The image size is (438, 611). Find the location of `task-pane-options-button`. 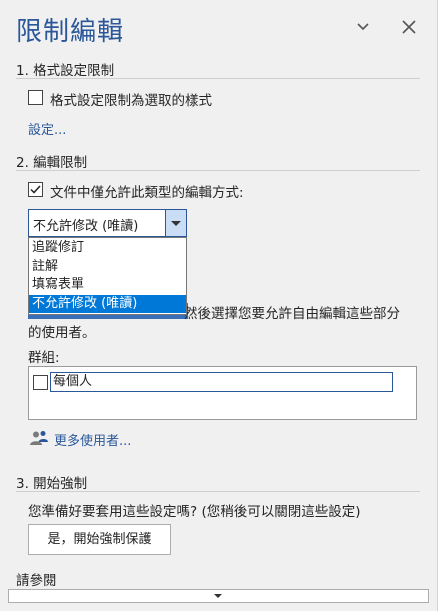

task-pane-options-button is located at coordinates (363, 26).